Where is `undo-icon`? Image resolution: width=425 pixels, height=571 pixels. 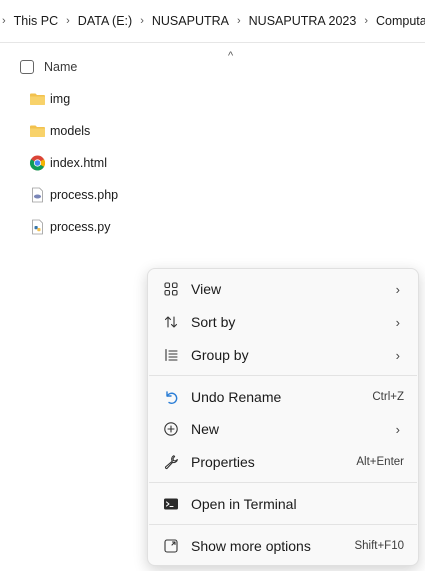 undo-icon is located at coordinates (171, 397).